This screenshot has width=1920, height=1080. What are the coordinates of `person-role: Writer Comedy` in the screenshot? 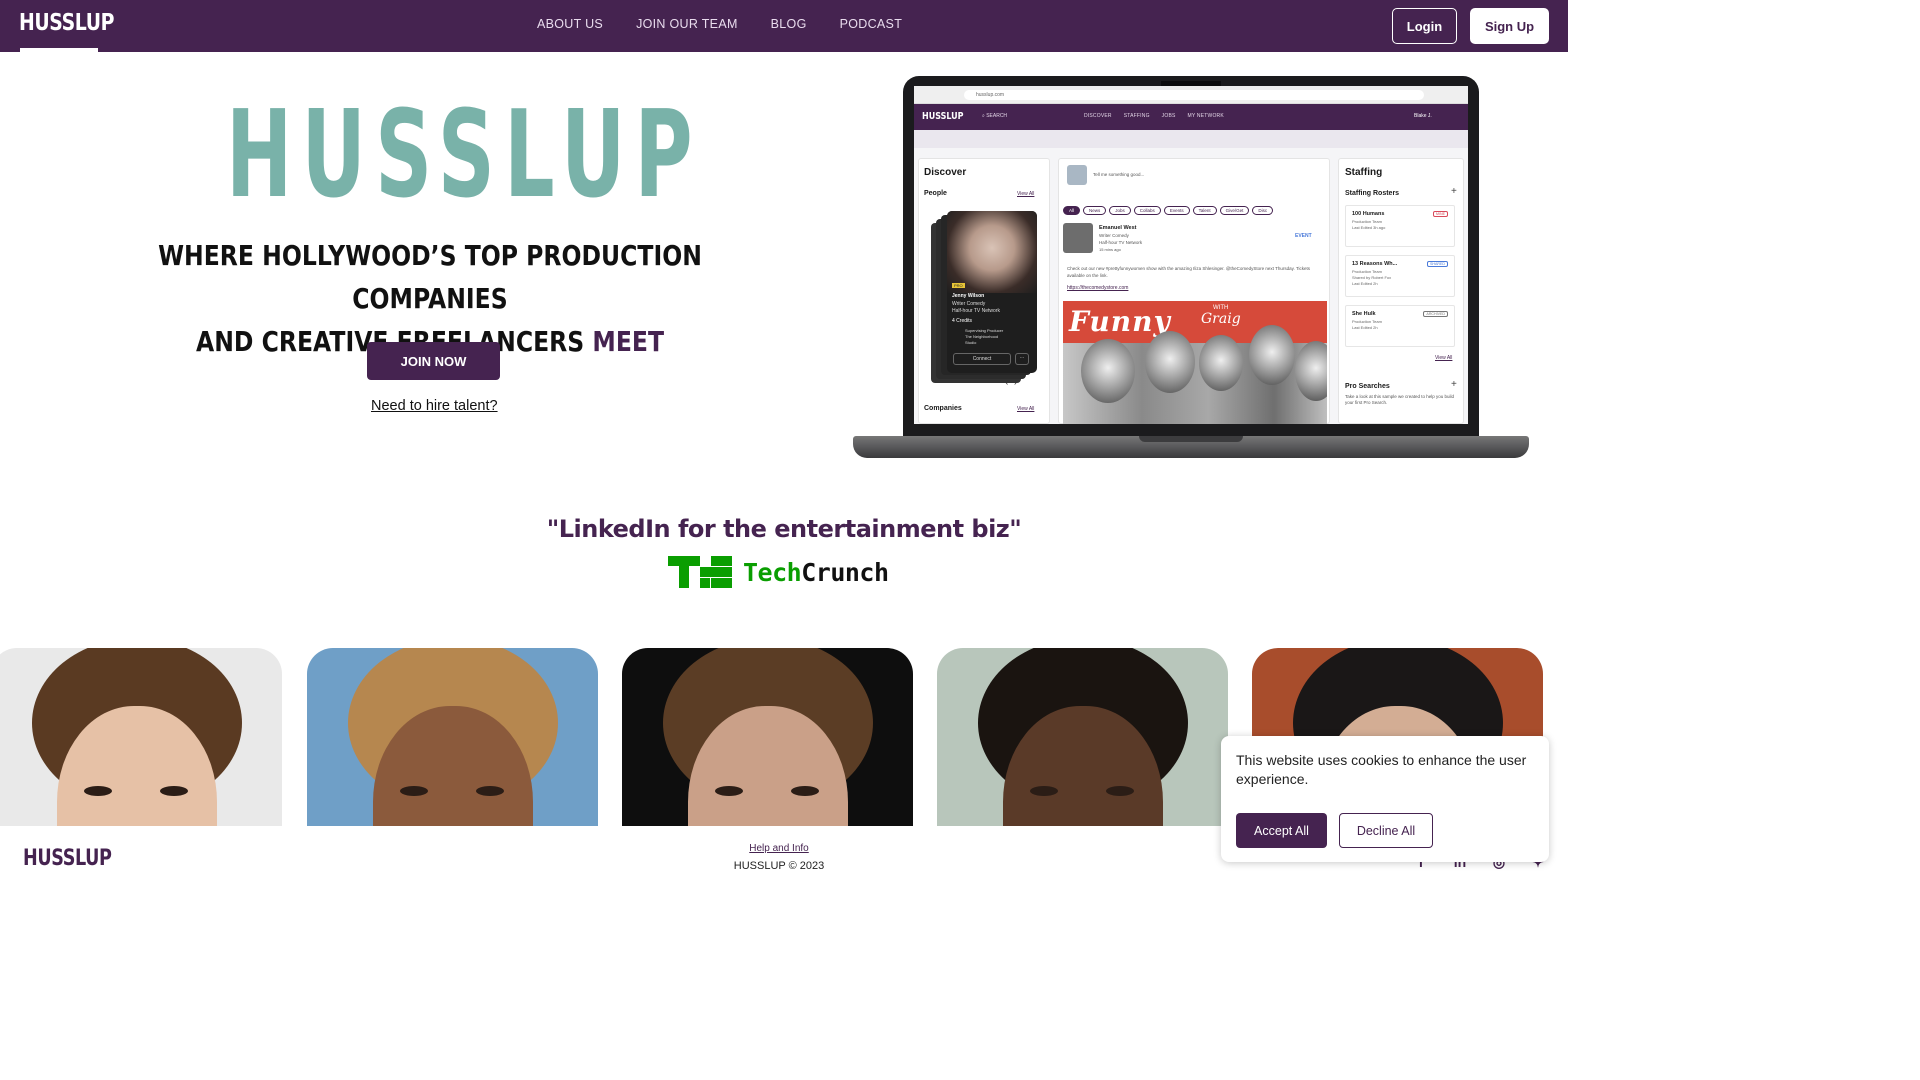 It's located at (969, 304).